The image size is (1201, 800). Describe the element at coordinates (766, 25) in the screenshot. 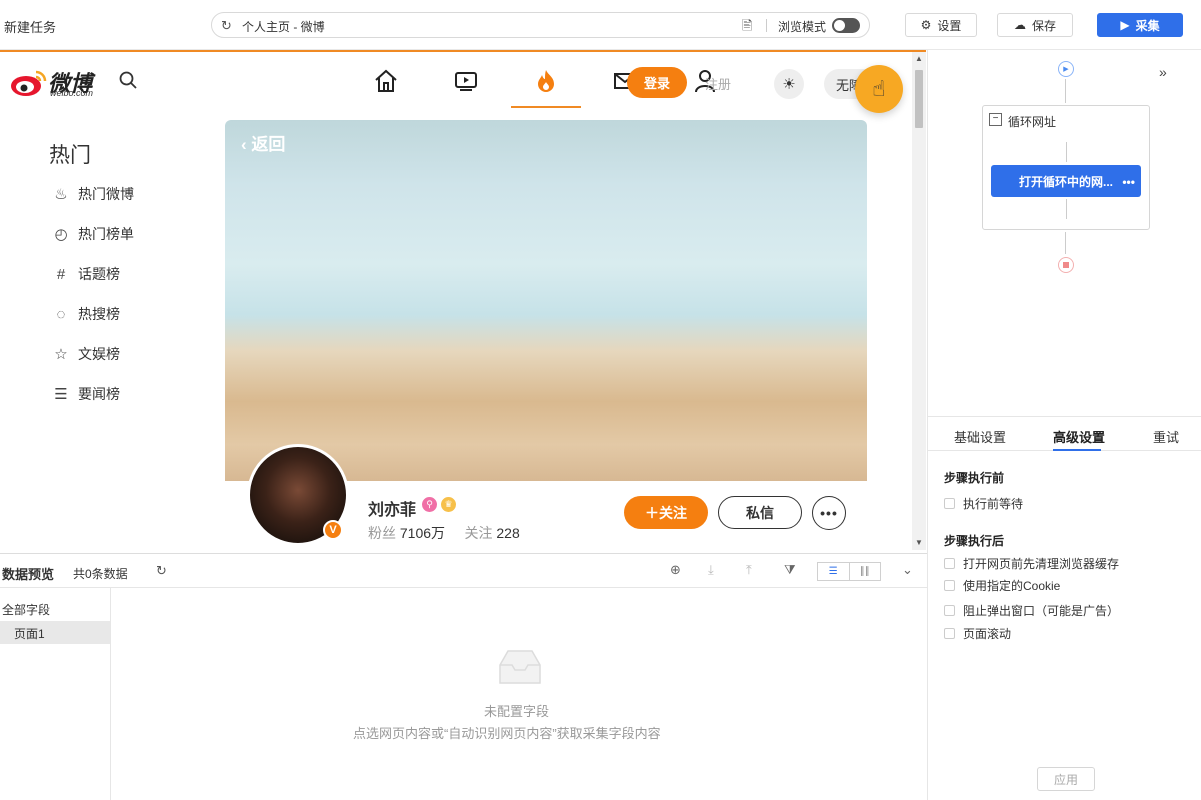

I see `separator` at that location.